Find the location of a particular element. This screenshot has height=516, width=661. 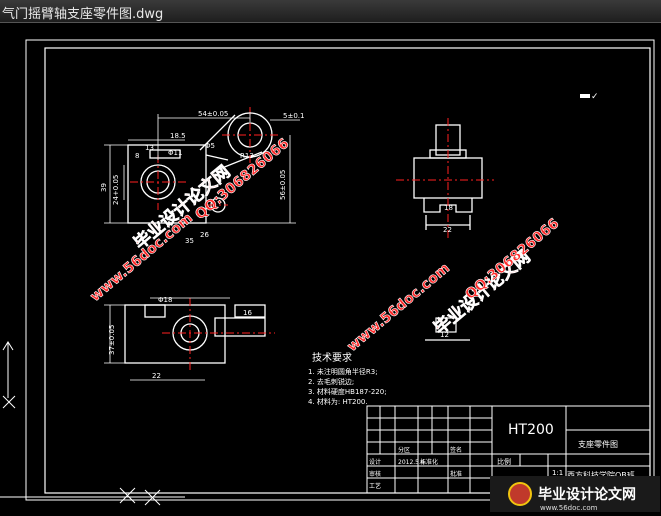

dim-18-5: 18.5 is located at coordinates (178, 136).